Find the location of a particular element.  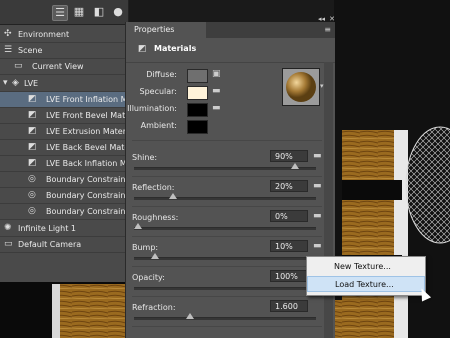

tree-item-label: Infinite Light 1 is located at coordinates (47, 228).